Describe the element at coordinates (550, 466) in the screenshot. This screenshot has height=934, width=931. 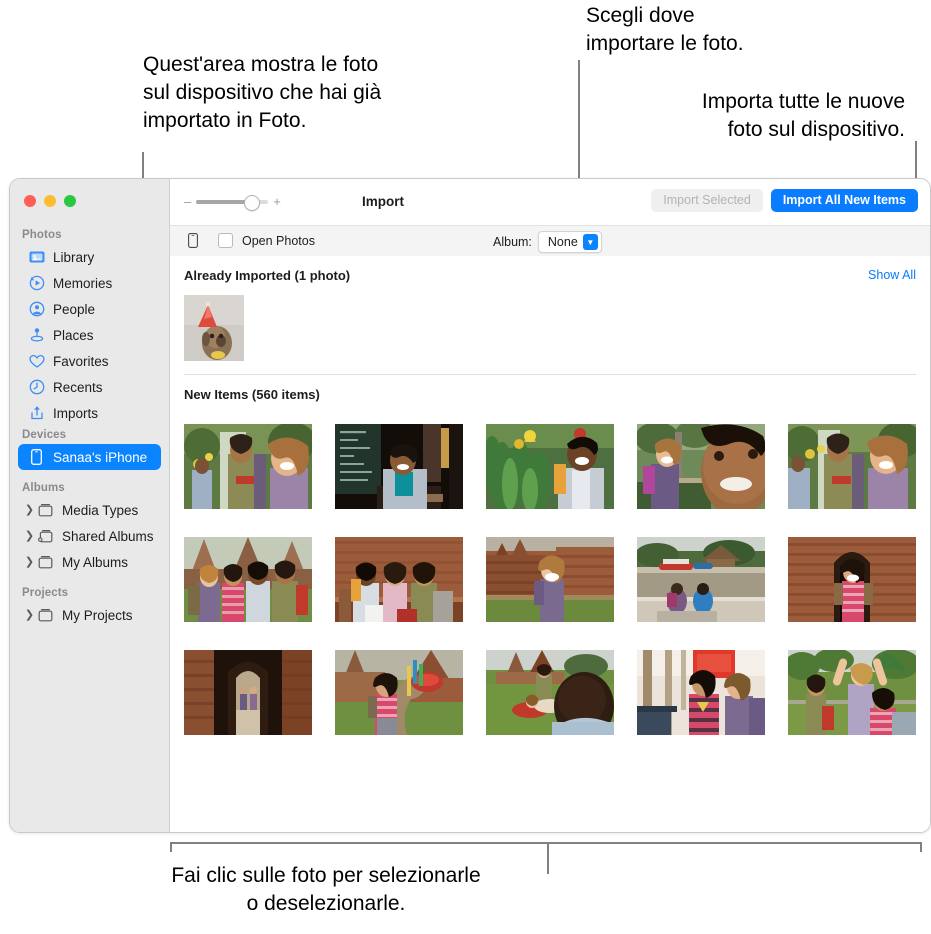
I see `thumbnail-man-with-yellow-flowers` at that location.